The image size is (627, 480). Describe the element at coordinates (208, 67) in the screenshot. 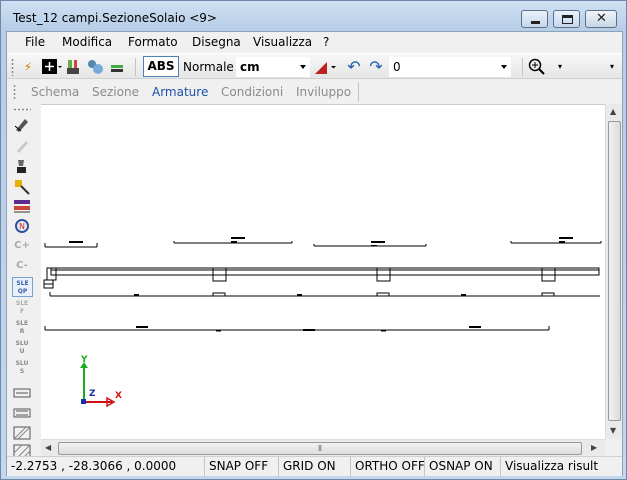

I see `style-label: Normale` at that location.